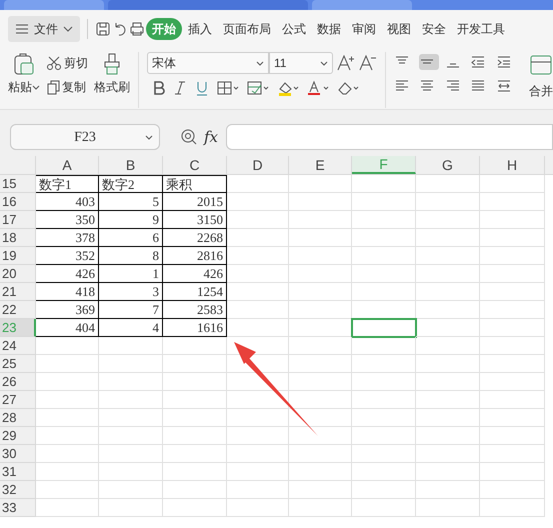 The image size is (553, 528). I want to click on row-header: 24, so click(18, 346).